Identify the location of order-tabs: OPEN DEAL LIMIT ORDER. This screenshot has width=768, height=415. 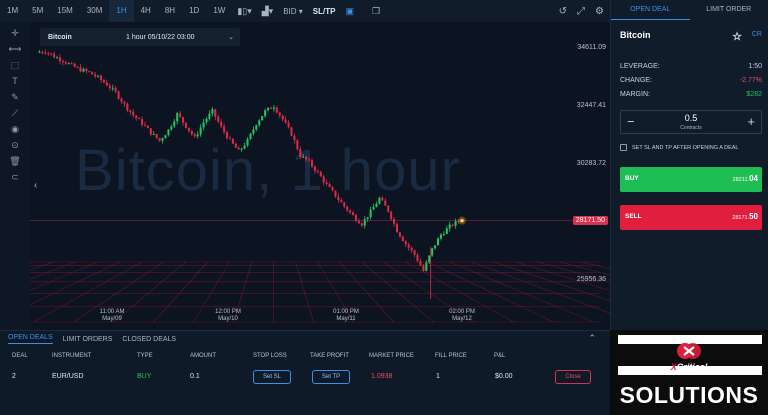
(689, 10).